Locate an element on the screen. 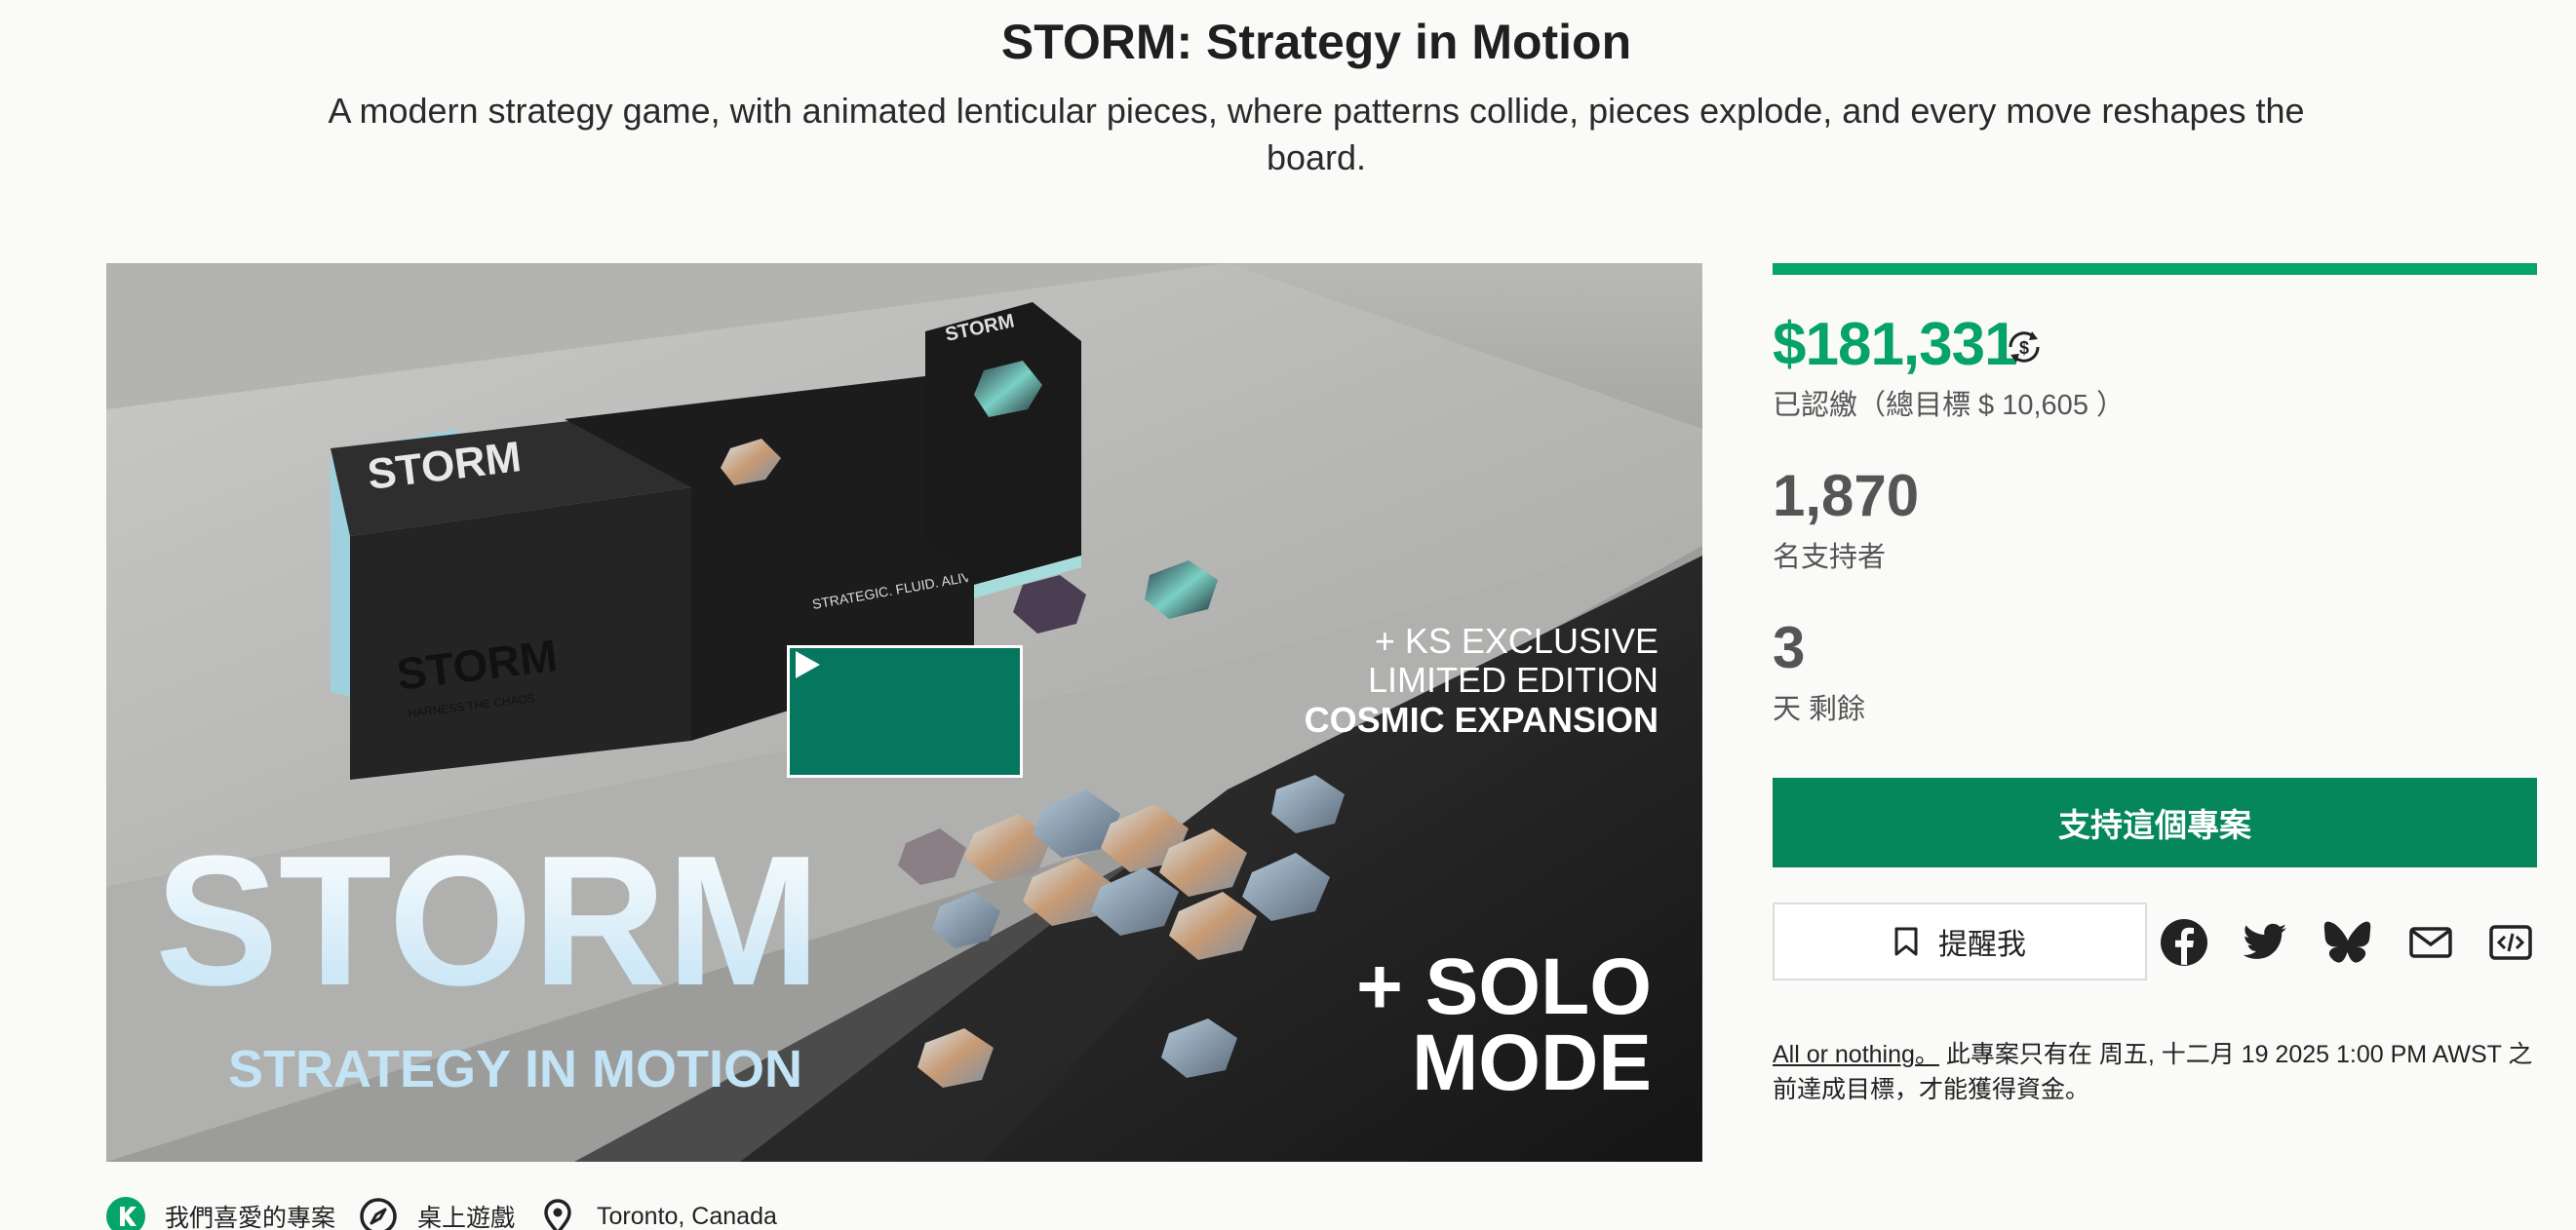 Image resolution: width=2576 pixels, height=1230 pixels. twitter-icon is located at coordinates (2265, 943).